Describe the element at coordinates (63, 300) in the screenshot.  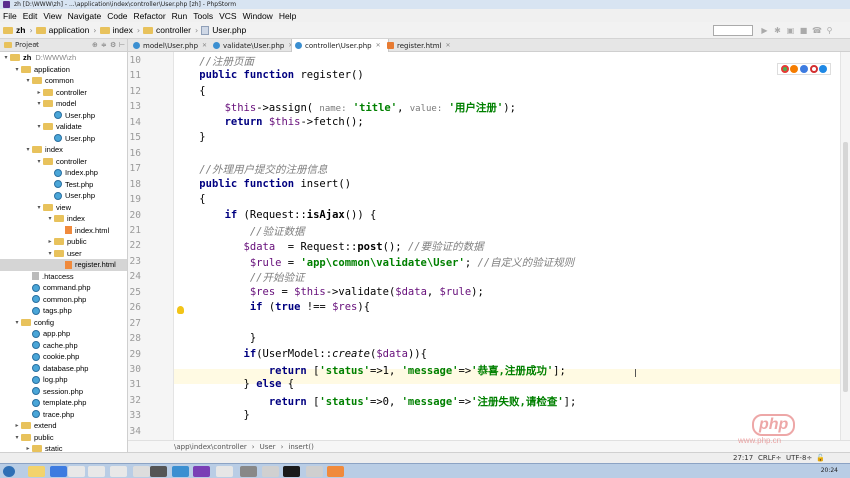
I see `tree-item: common.php` at that location.